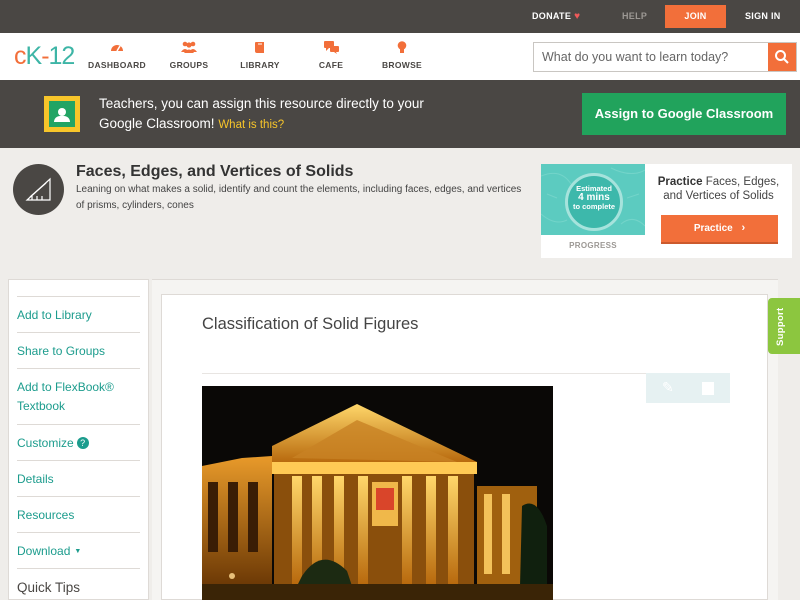 Image resolution: width=800 pixels, height=600 pixels. What do you see at coordinates (189, 49) in the screenshot?
I see `groups-people-icon` at bounding box center [189, 49].